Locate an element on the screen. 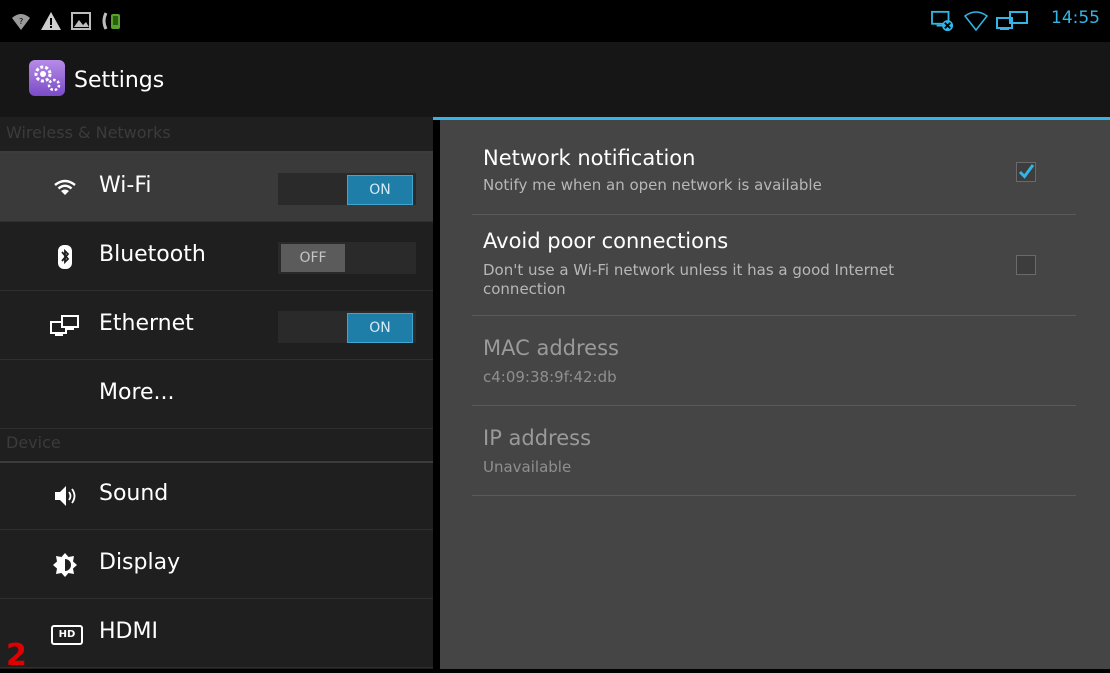 The image size is (1110, 673). hdmi-badge: HD is located at coordinates (67, 634).